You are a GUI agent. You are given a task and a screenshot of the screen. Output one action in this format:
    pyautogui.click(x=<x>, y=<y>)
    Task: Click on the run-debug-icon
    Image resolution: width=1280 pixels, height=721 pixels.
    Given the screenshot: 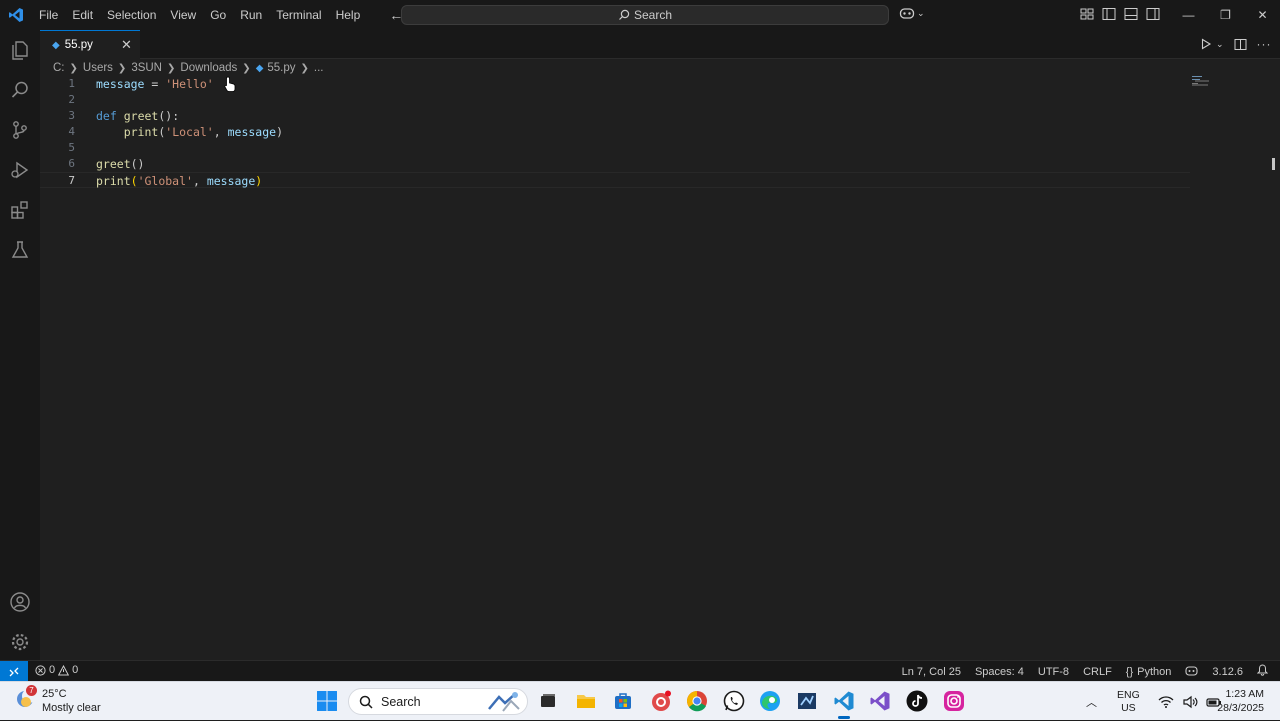 What is the action you would take?
    pyautogui.click(x=20, y=170)
    